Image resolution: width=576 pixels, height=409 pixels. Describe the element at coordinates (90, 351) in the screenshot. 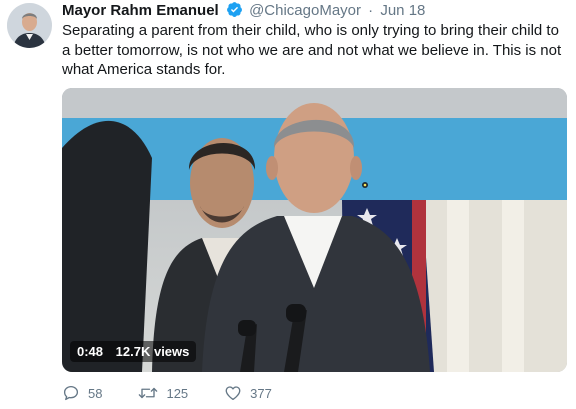

I see `video-duration: 0:48` at that location.